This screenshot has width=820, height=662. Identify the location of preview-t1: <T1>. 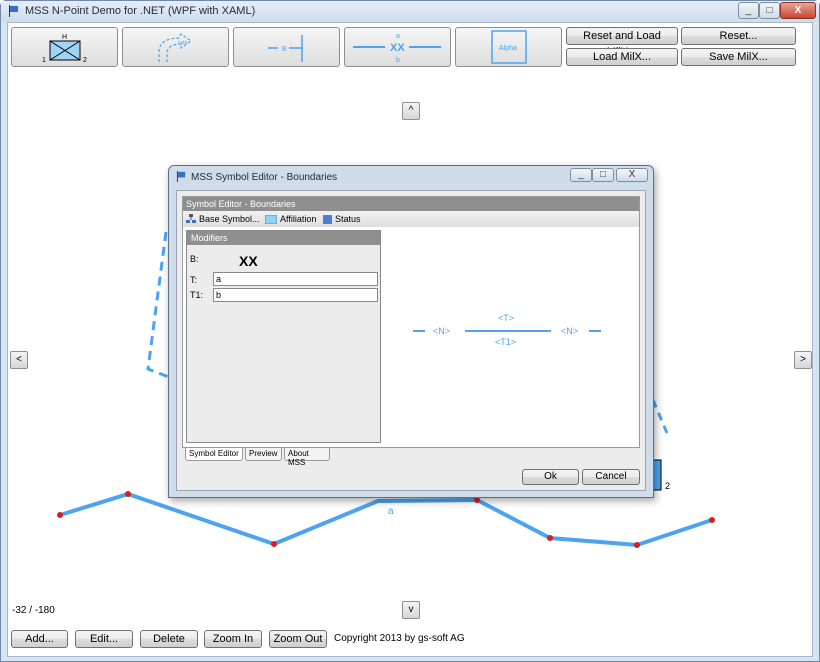
(505, 342).